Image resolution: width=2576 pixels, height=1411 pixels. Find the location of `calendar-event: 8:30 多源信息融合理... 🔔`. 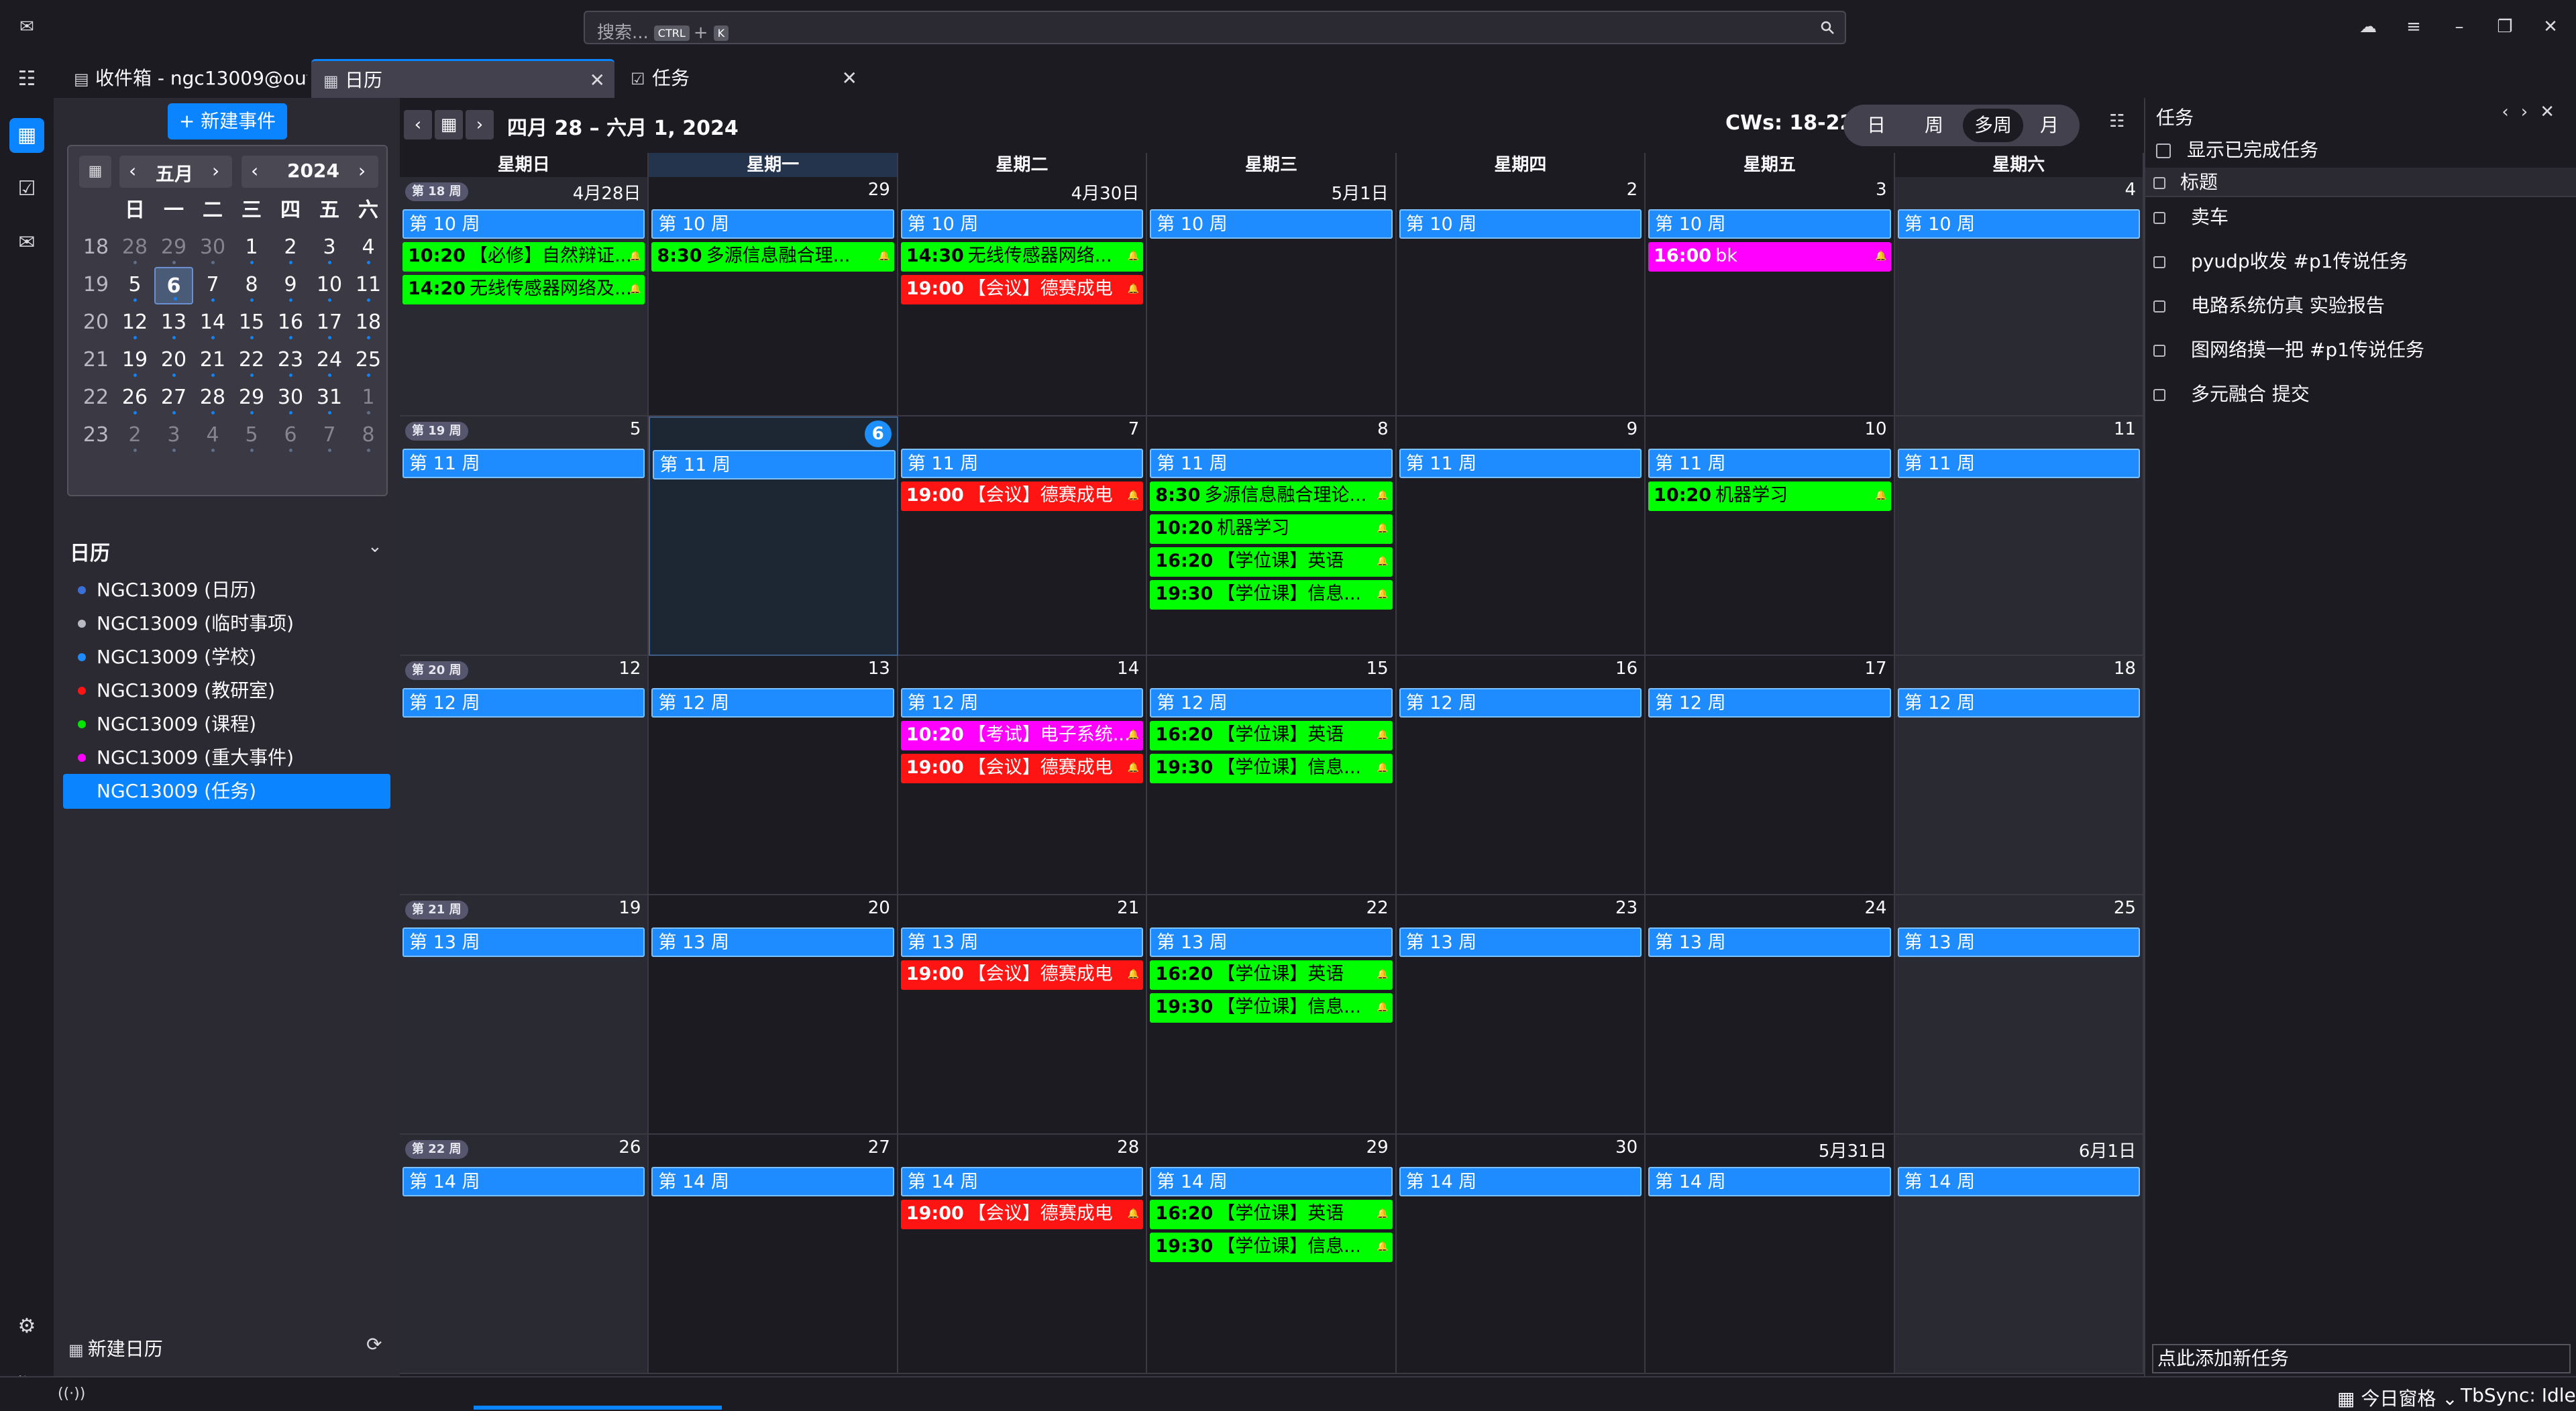

calendar-event: 8:30 多源信息融合理... 🔔 is located at coordinates (772, 257).